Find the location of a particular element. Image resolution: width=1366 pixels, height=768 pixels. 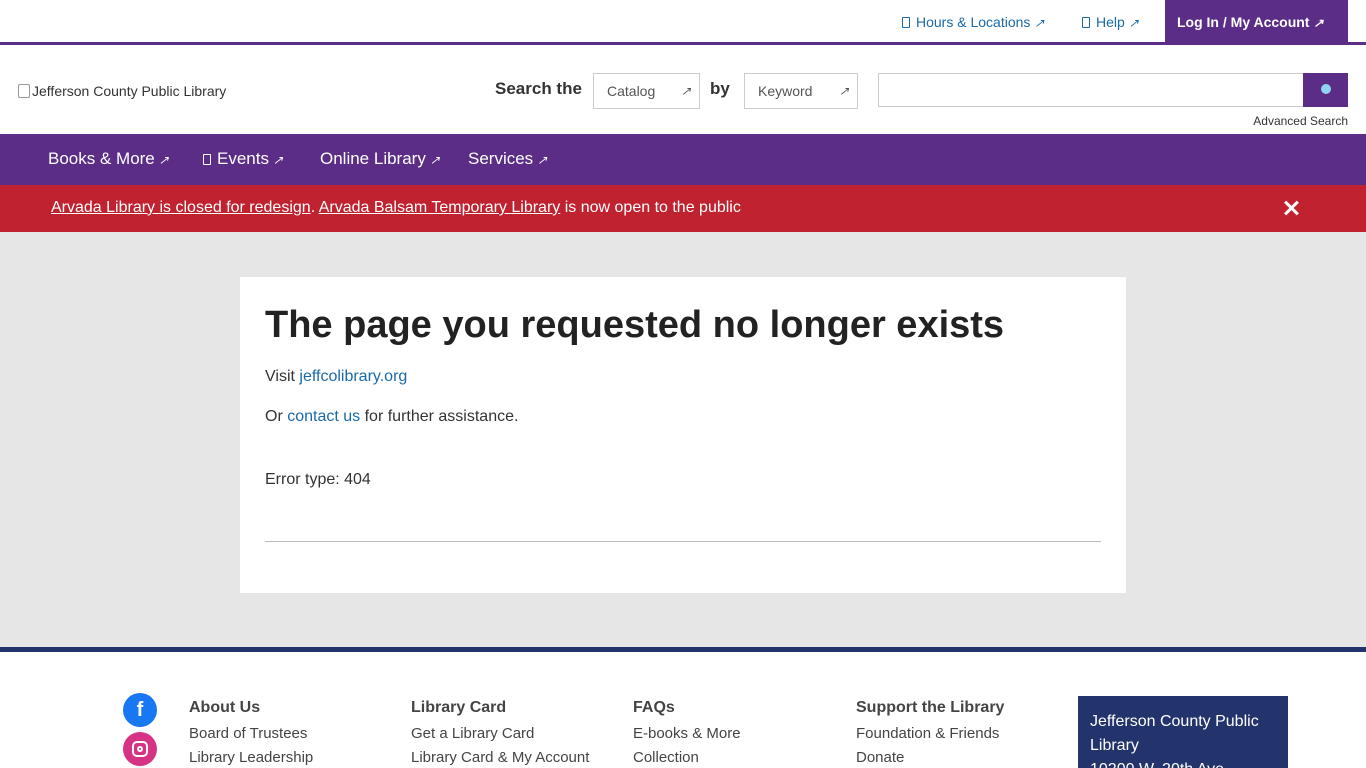

nav-events: Events ↗ is located at coordinates (243, 159).